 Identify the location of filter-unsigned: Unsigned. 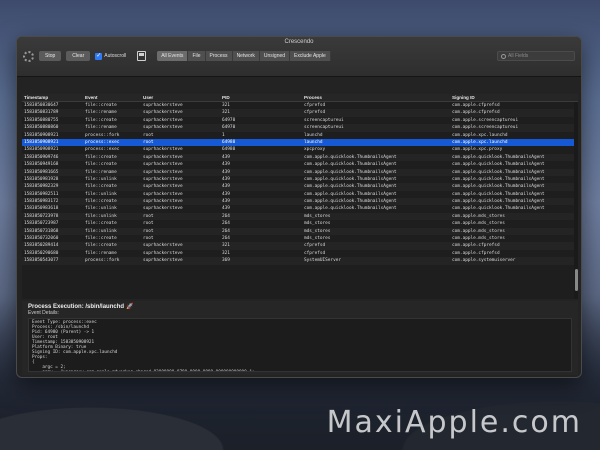
(275, 56).